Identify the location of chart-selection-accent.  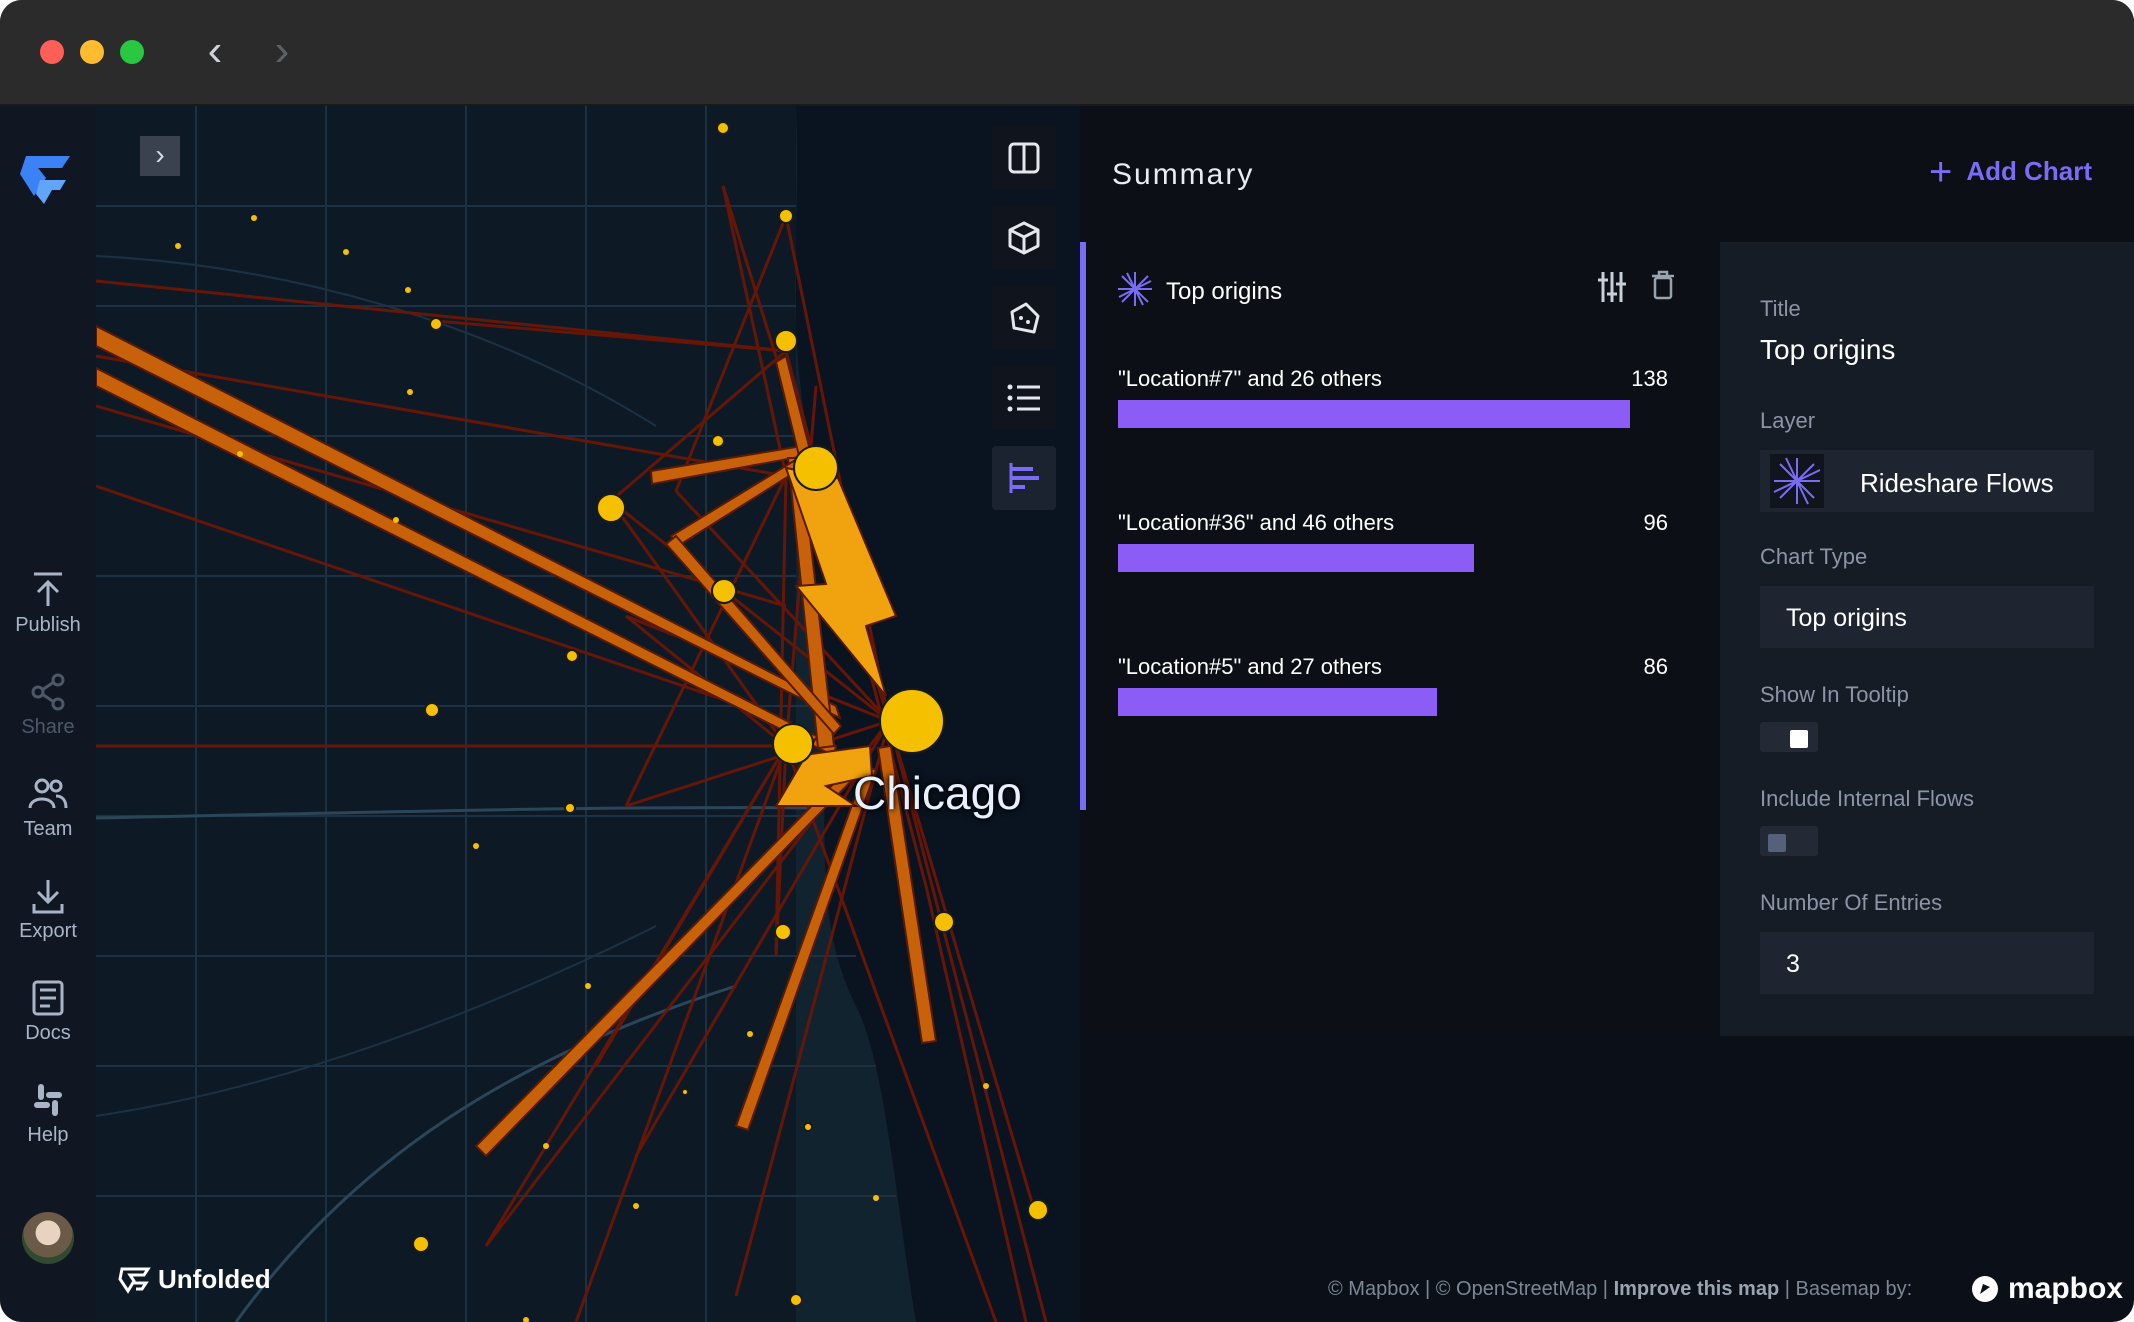
(1083, 526).